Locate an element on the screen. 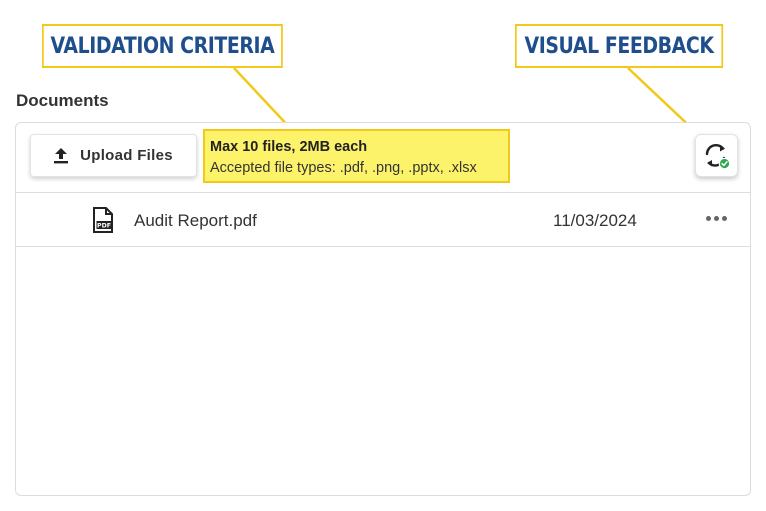 The image size is (766, 511). pdf-file-icon: PDF is located at coordinates (103, 220).